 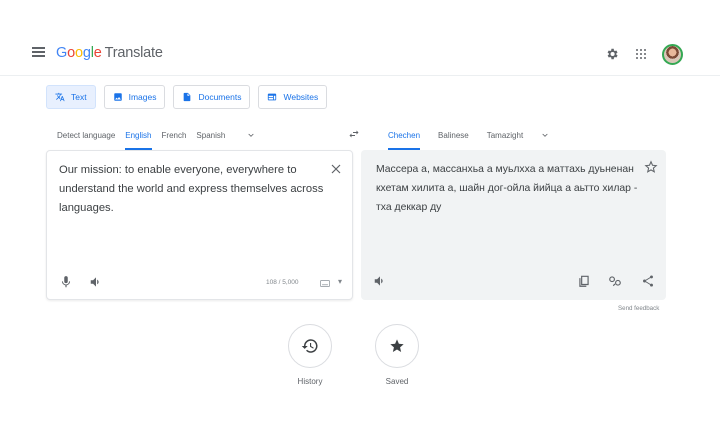 I want to click on source-language-bar: Detect language English French Spanish, so click(x=156, y=135).